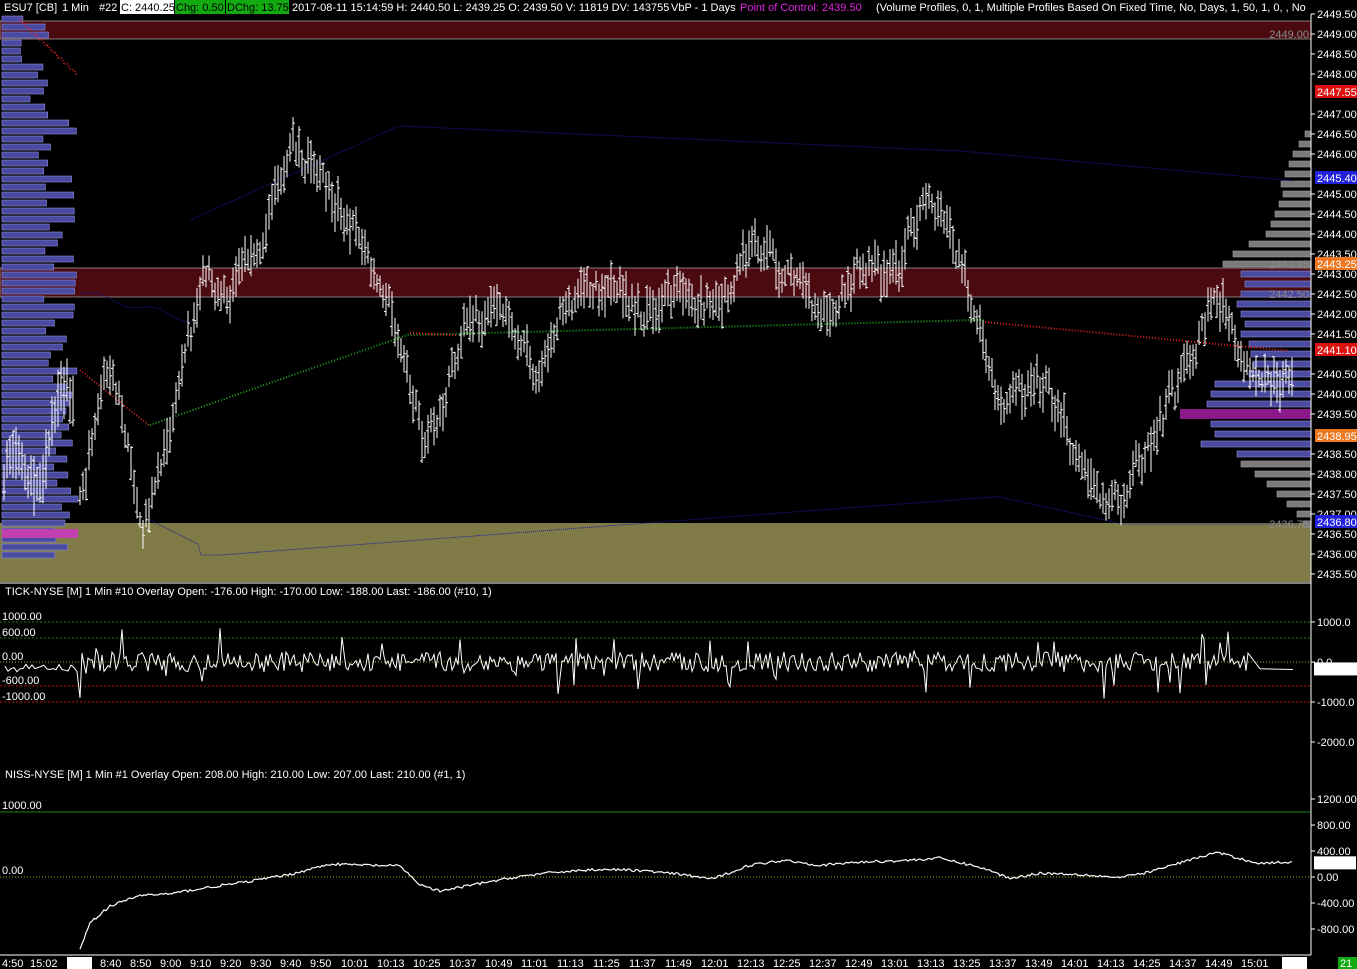 The width and height of the screenshot is (1357, 969). I want to click on price-tick-label: 2440.00, so click(1337, 395).